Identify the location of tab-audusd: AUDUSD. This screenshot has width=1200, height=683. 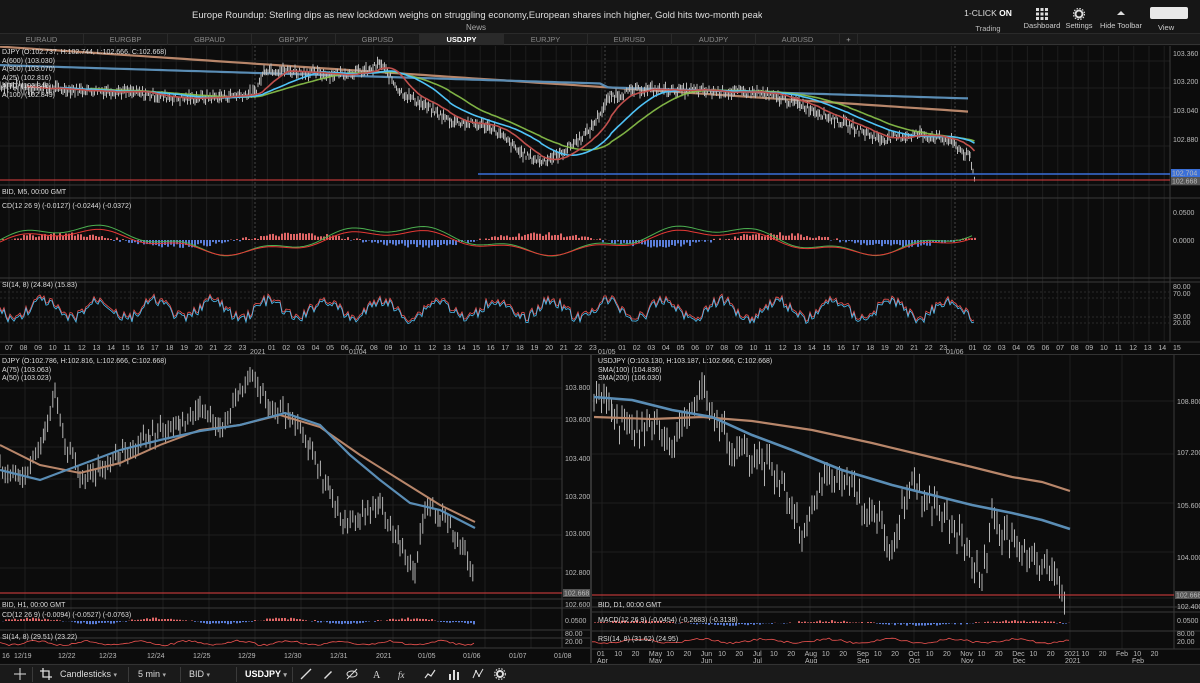
(798, 39).